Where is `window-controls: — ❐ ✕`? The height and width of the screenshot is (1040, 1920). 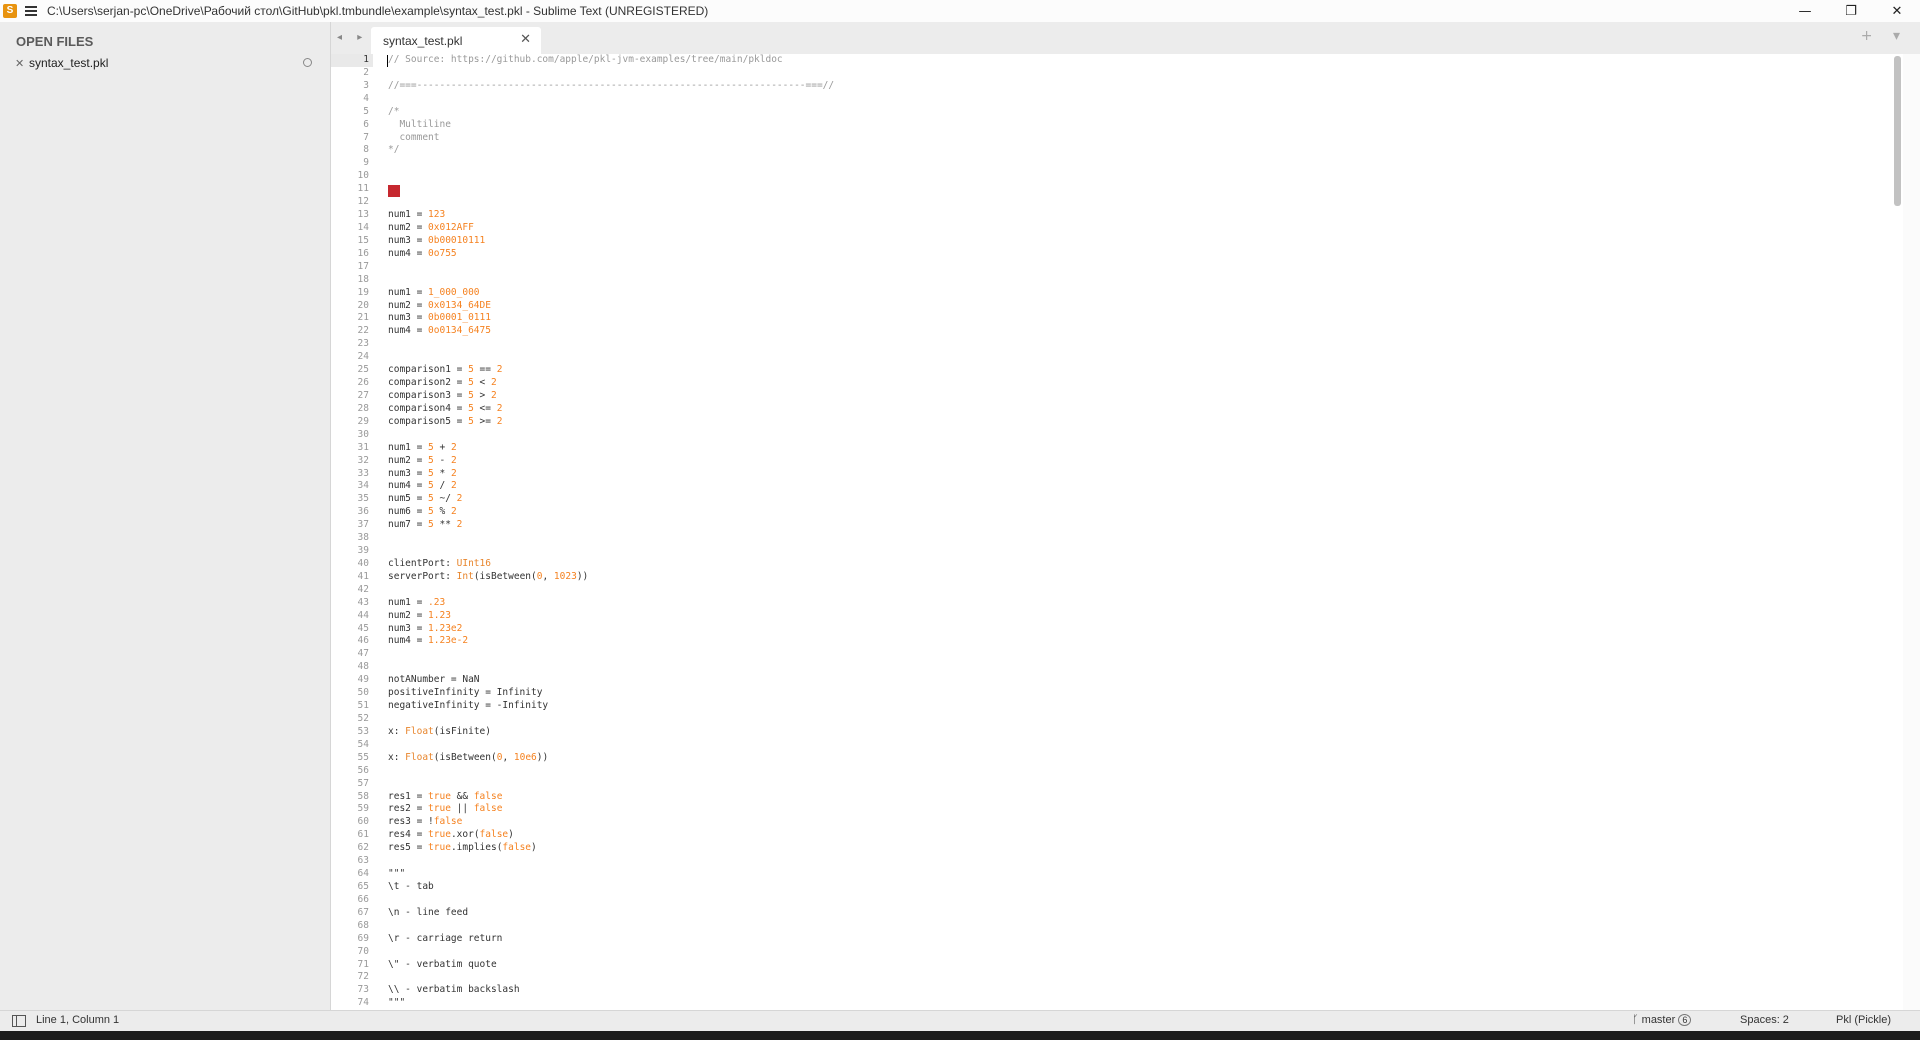 window-controls: — ❐ ✕ is located at coordinates (1851, 11).